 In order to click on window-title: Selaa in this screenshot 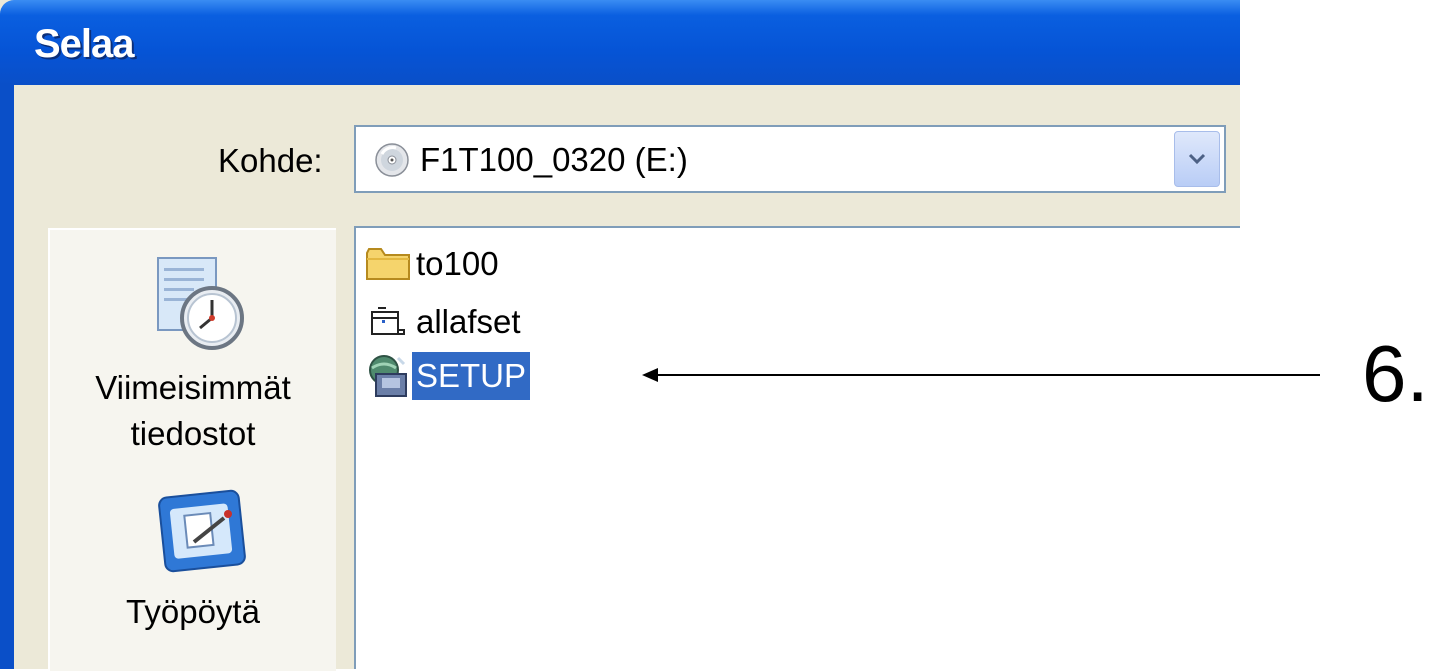, I will do `click(84, 44)`.